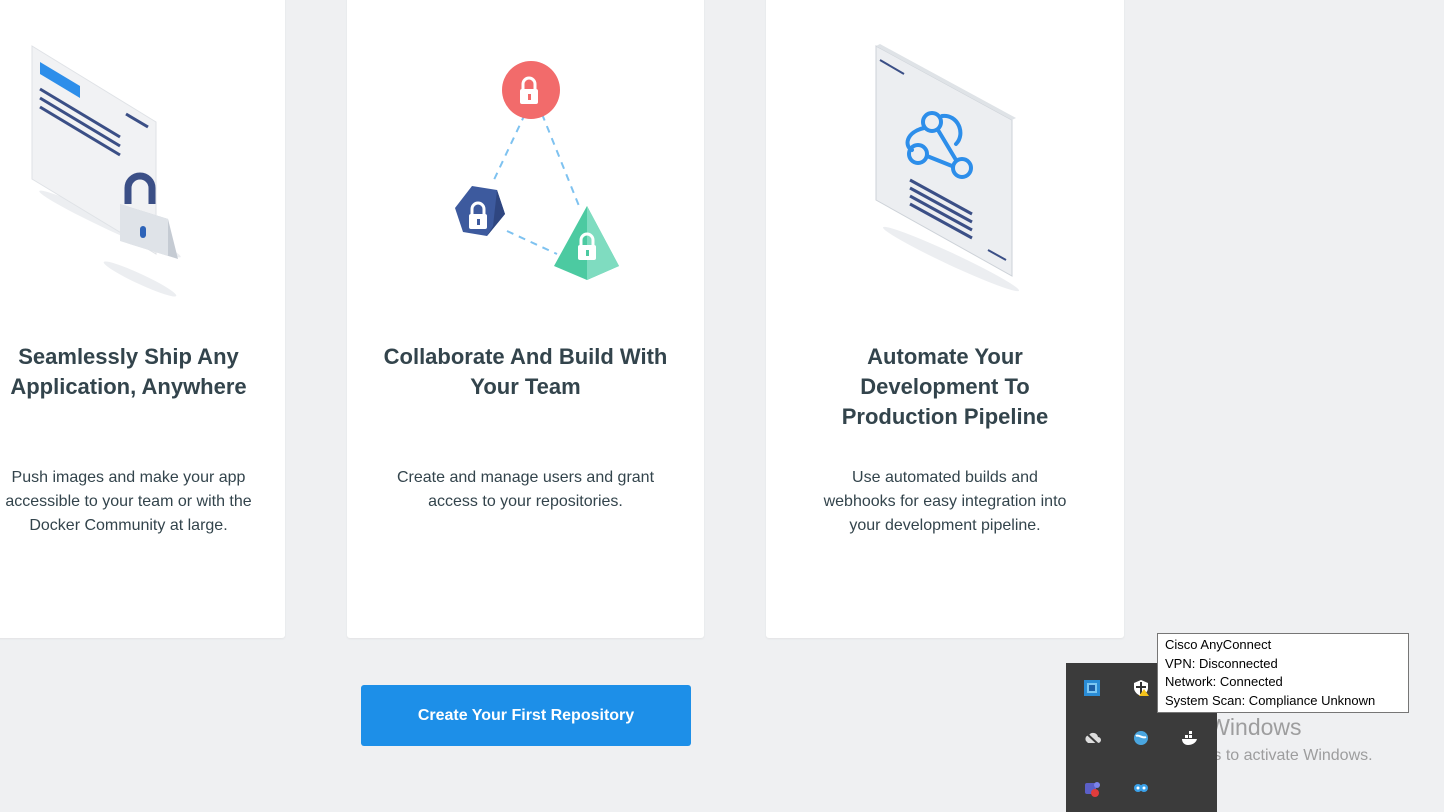 This screenshot has width=1444, height=812. Describe the element at coordinates (1218, 644) in the screenshot. I see `tooltip-line: Cisco AnyConnect` at that location.